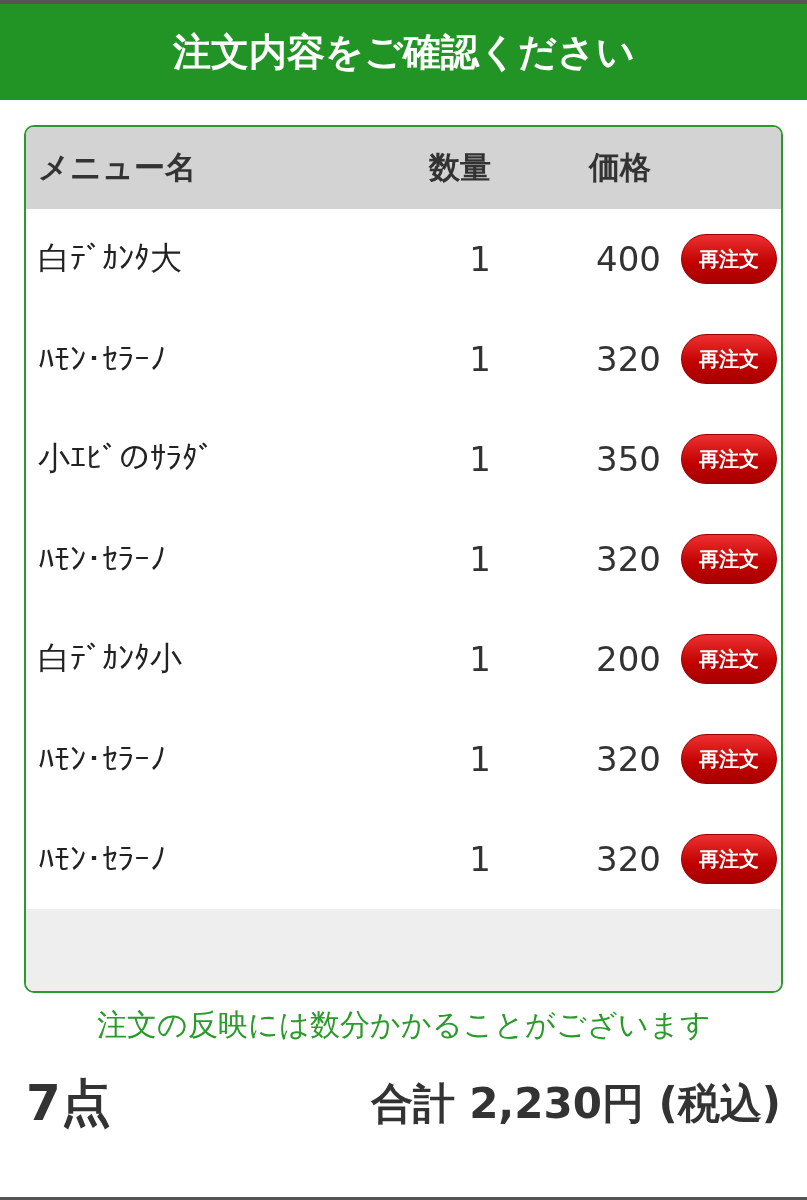 This screenshot has height=1200, width=807. I want to click on notice-text: 注文の反映には数分かかることがございます, so click(403, 1025).